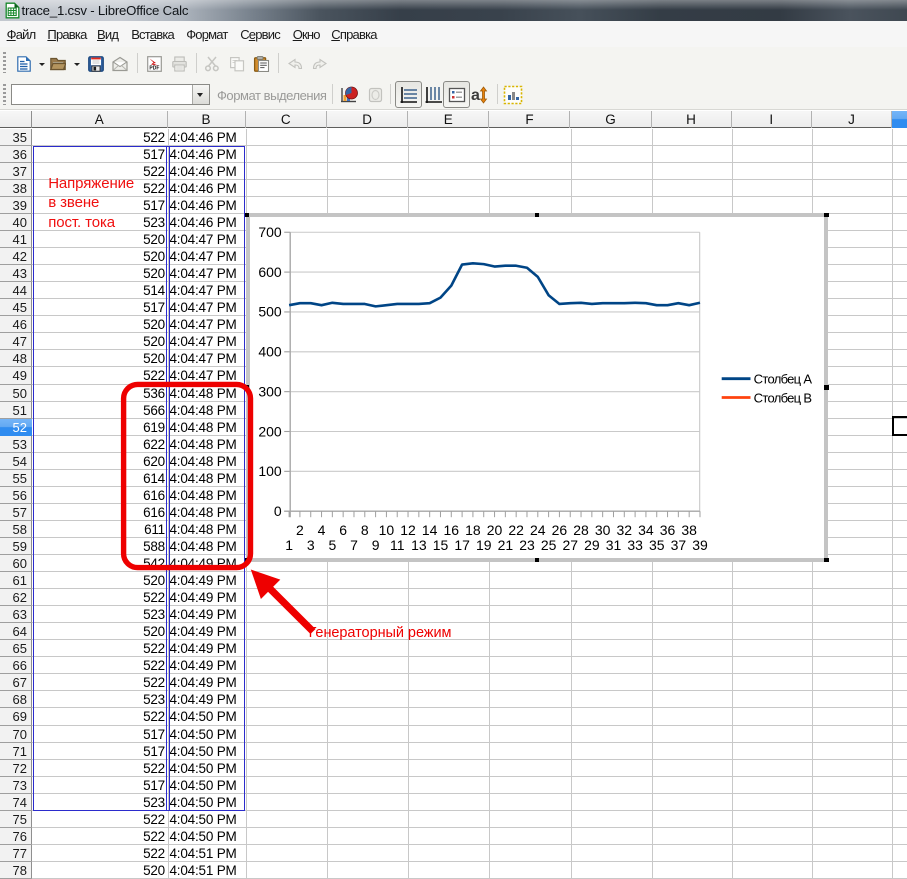 The image size is (907, 879). I want to click on svg-text: 36, so click(668, 530).